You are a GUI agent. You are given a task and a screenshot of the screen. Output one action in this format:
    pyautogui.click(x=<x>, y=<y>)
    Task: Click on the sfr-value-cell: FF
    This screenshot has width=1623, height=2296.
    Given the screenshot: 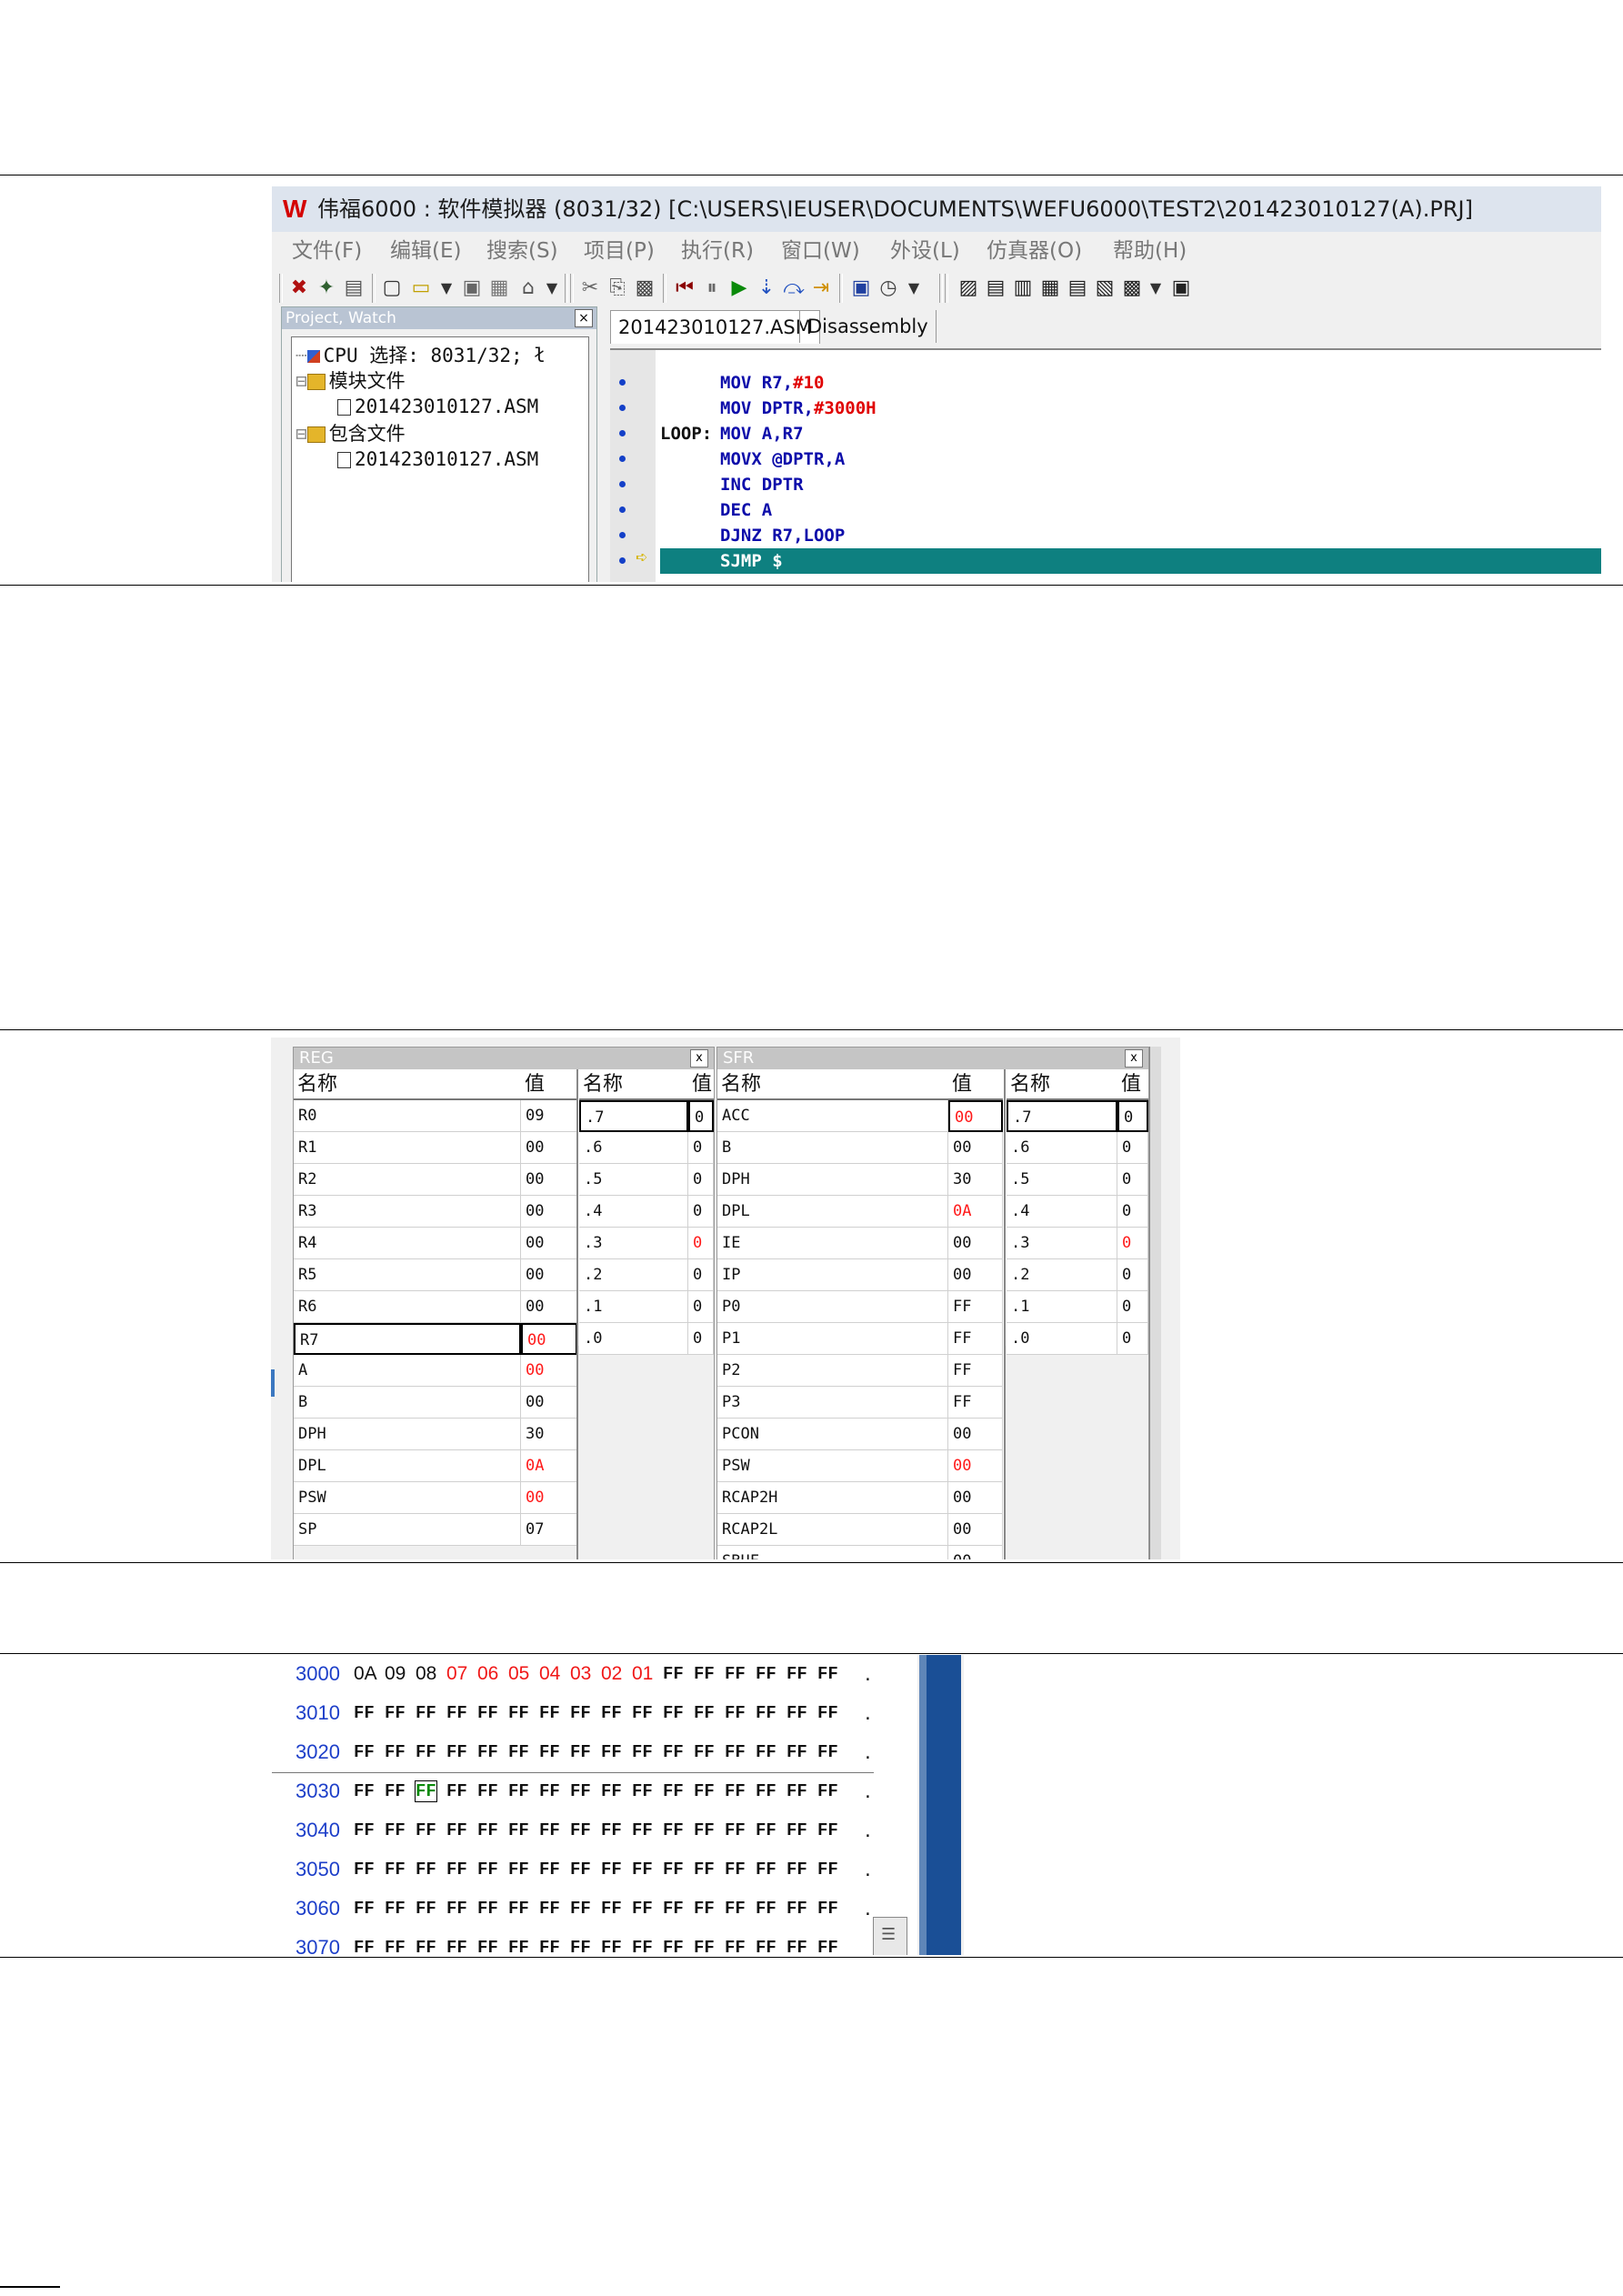 What is the action you would take?
    pyautogui.click(x=975, y=1307)
    